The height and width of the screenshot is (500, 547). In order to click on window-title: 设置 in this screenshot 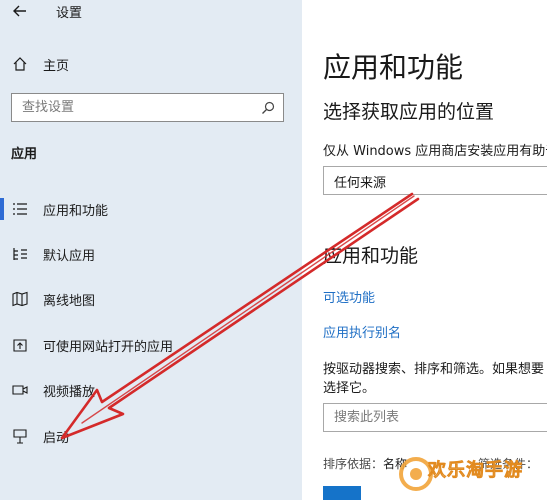, I will do `click(69, 13)`.